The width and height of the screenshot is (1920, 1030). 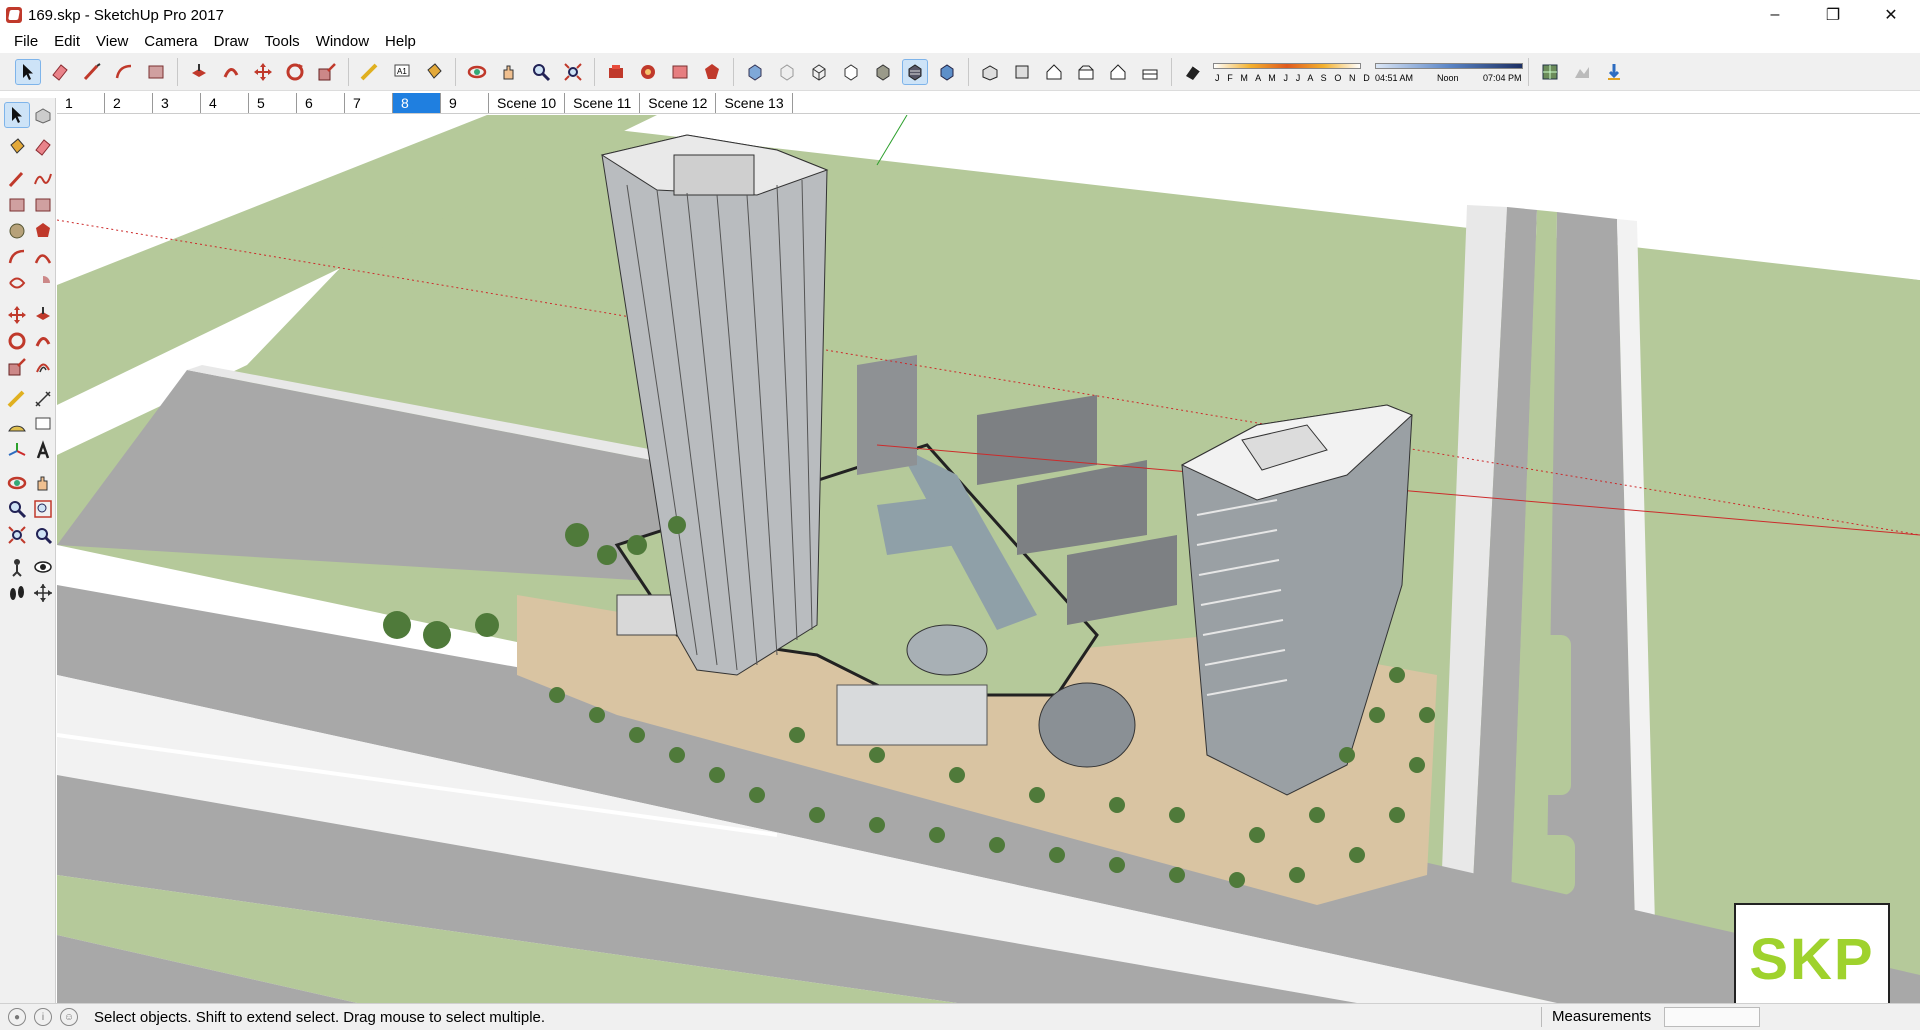 I want to click on scene-tab-4: 4, so click(x=225, y=102).